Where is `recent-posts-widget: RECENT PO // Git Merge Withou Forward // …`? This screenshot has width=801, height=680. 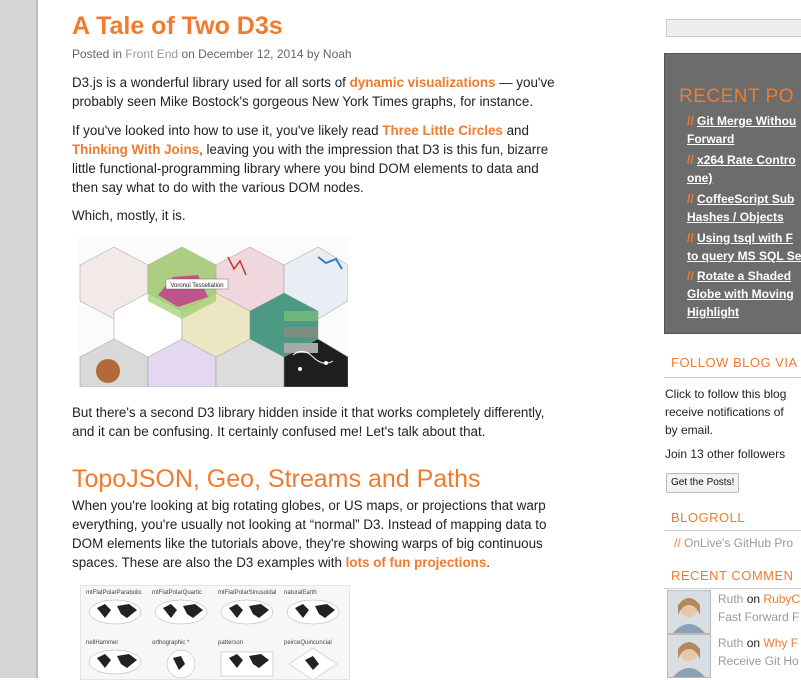
recent-posts-widget: RECENT PO // Git Merge Withou Forward // … is located at coordinates (732, 193).